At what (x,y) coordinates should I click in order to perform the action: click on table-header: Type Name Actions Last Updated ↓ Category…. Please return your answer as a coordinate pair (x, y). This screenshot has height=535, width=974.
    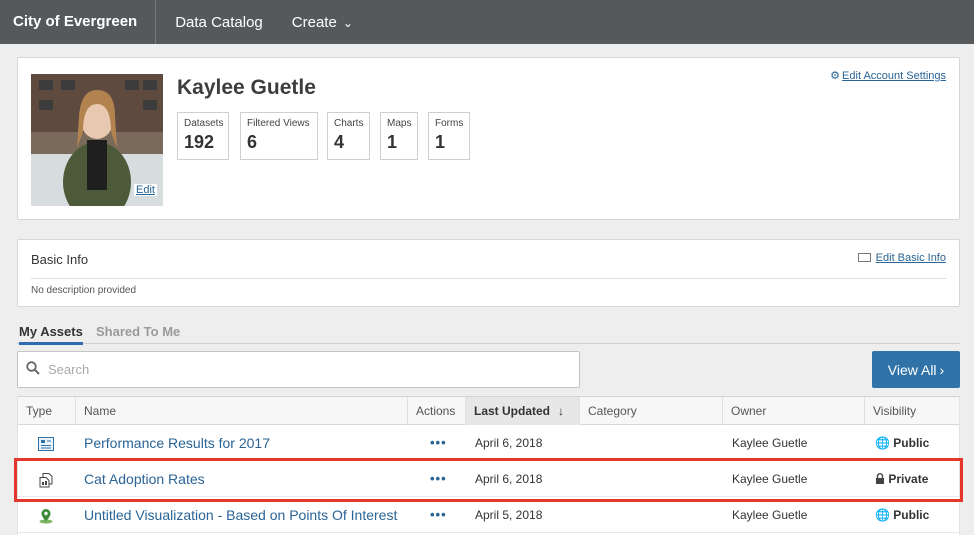
    Looking at the image, I should click on (488, 411).